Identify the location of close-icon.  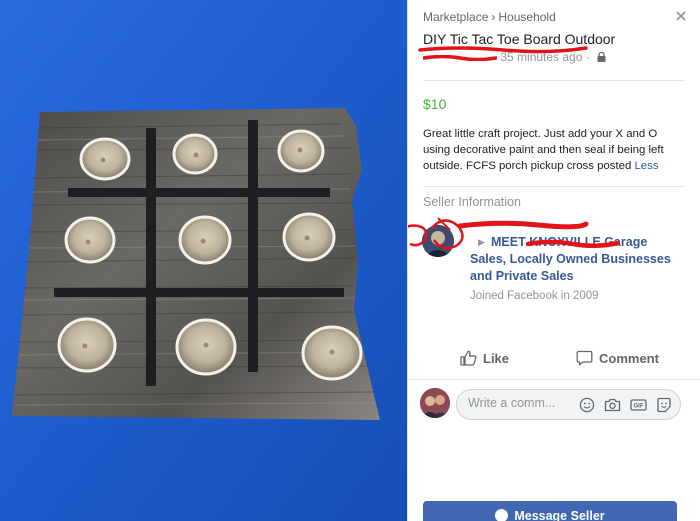
(681, 16).